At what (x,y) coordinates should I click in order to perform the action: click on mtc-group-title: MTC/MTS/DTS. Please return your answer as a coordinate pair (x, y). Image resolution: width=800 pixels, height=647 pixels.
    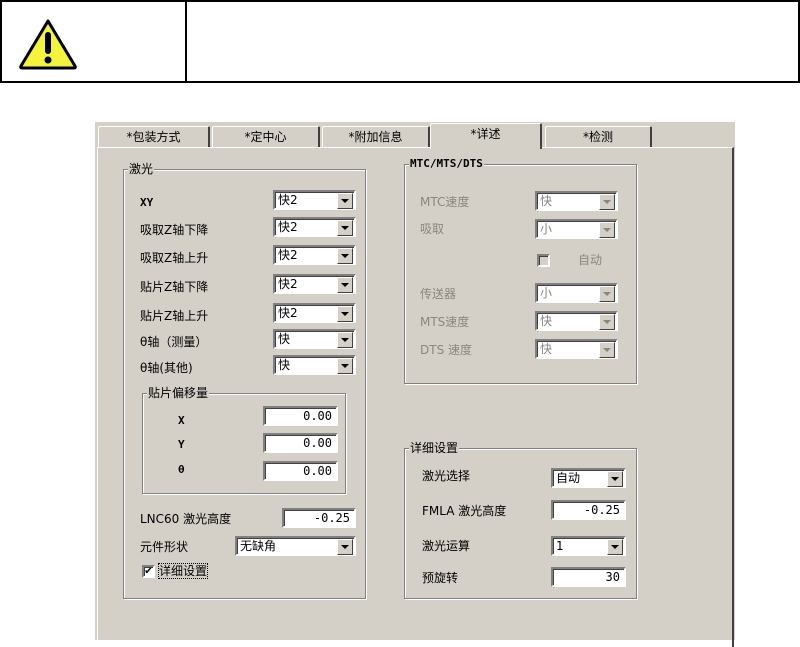
    Looking at the image, I should click on (446, 164).